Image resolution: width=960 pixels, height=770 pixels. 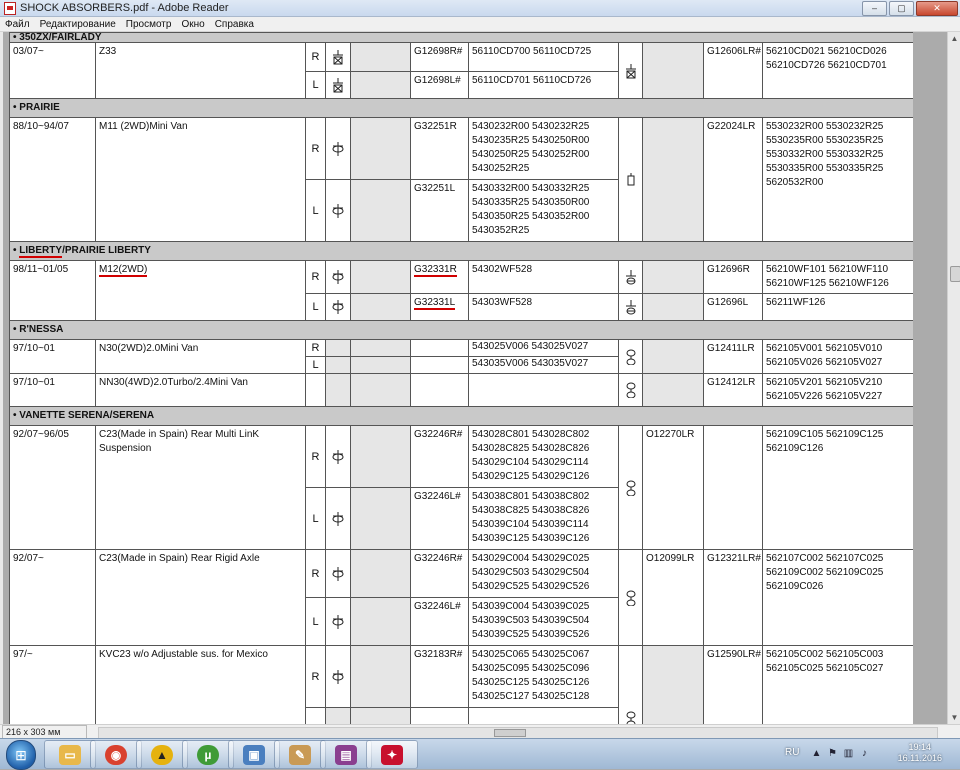 What do you see at coordinates (937, 8) in the screenshot?
I see `close-button: ✕` at bounding box center [937, 8].